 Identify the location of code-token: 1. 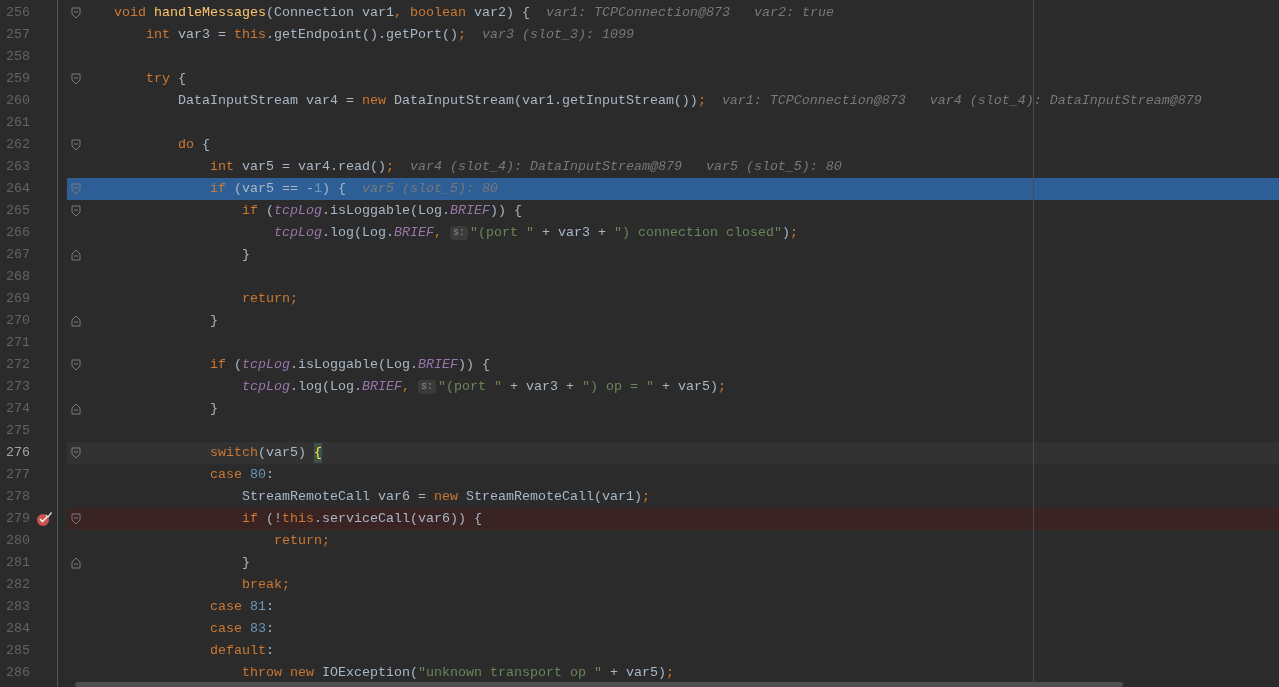
(317, 189).